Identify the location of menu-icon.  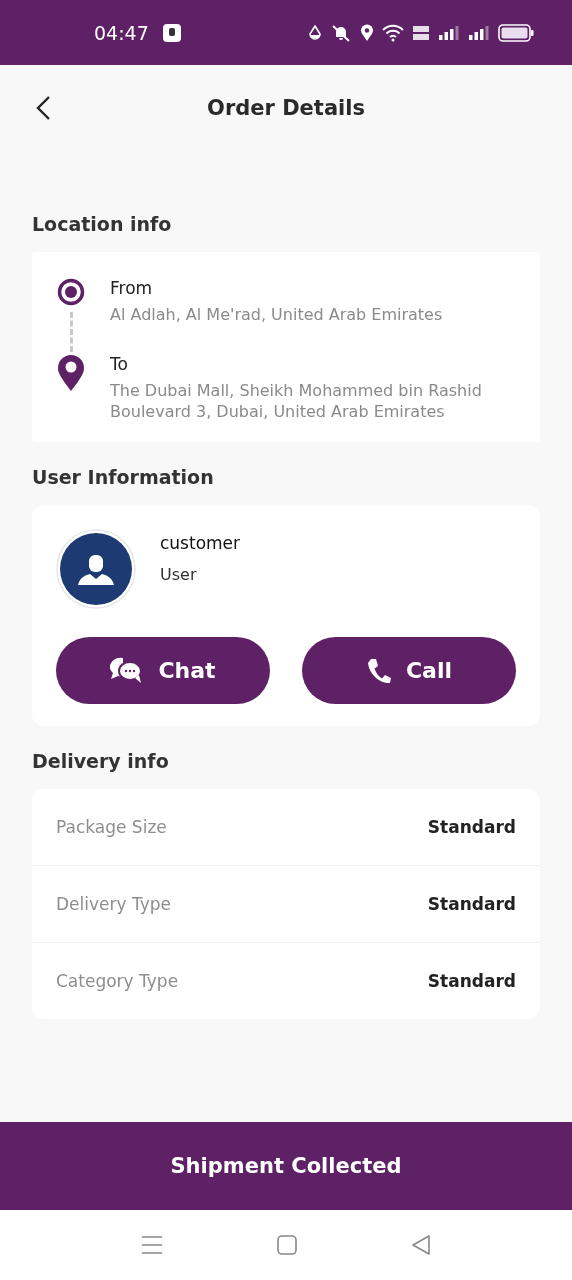
(152, 1245).